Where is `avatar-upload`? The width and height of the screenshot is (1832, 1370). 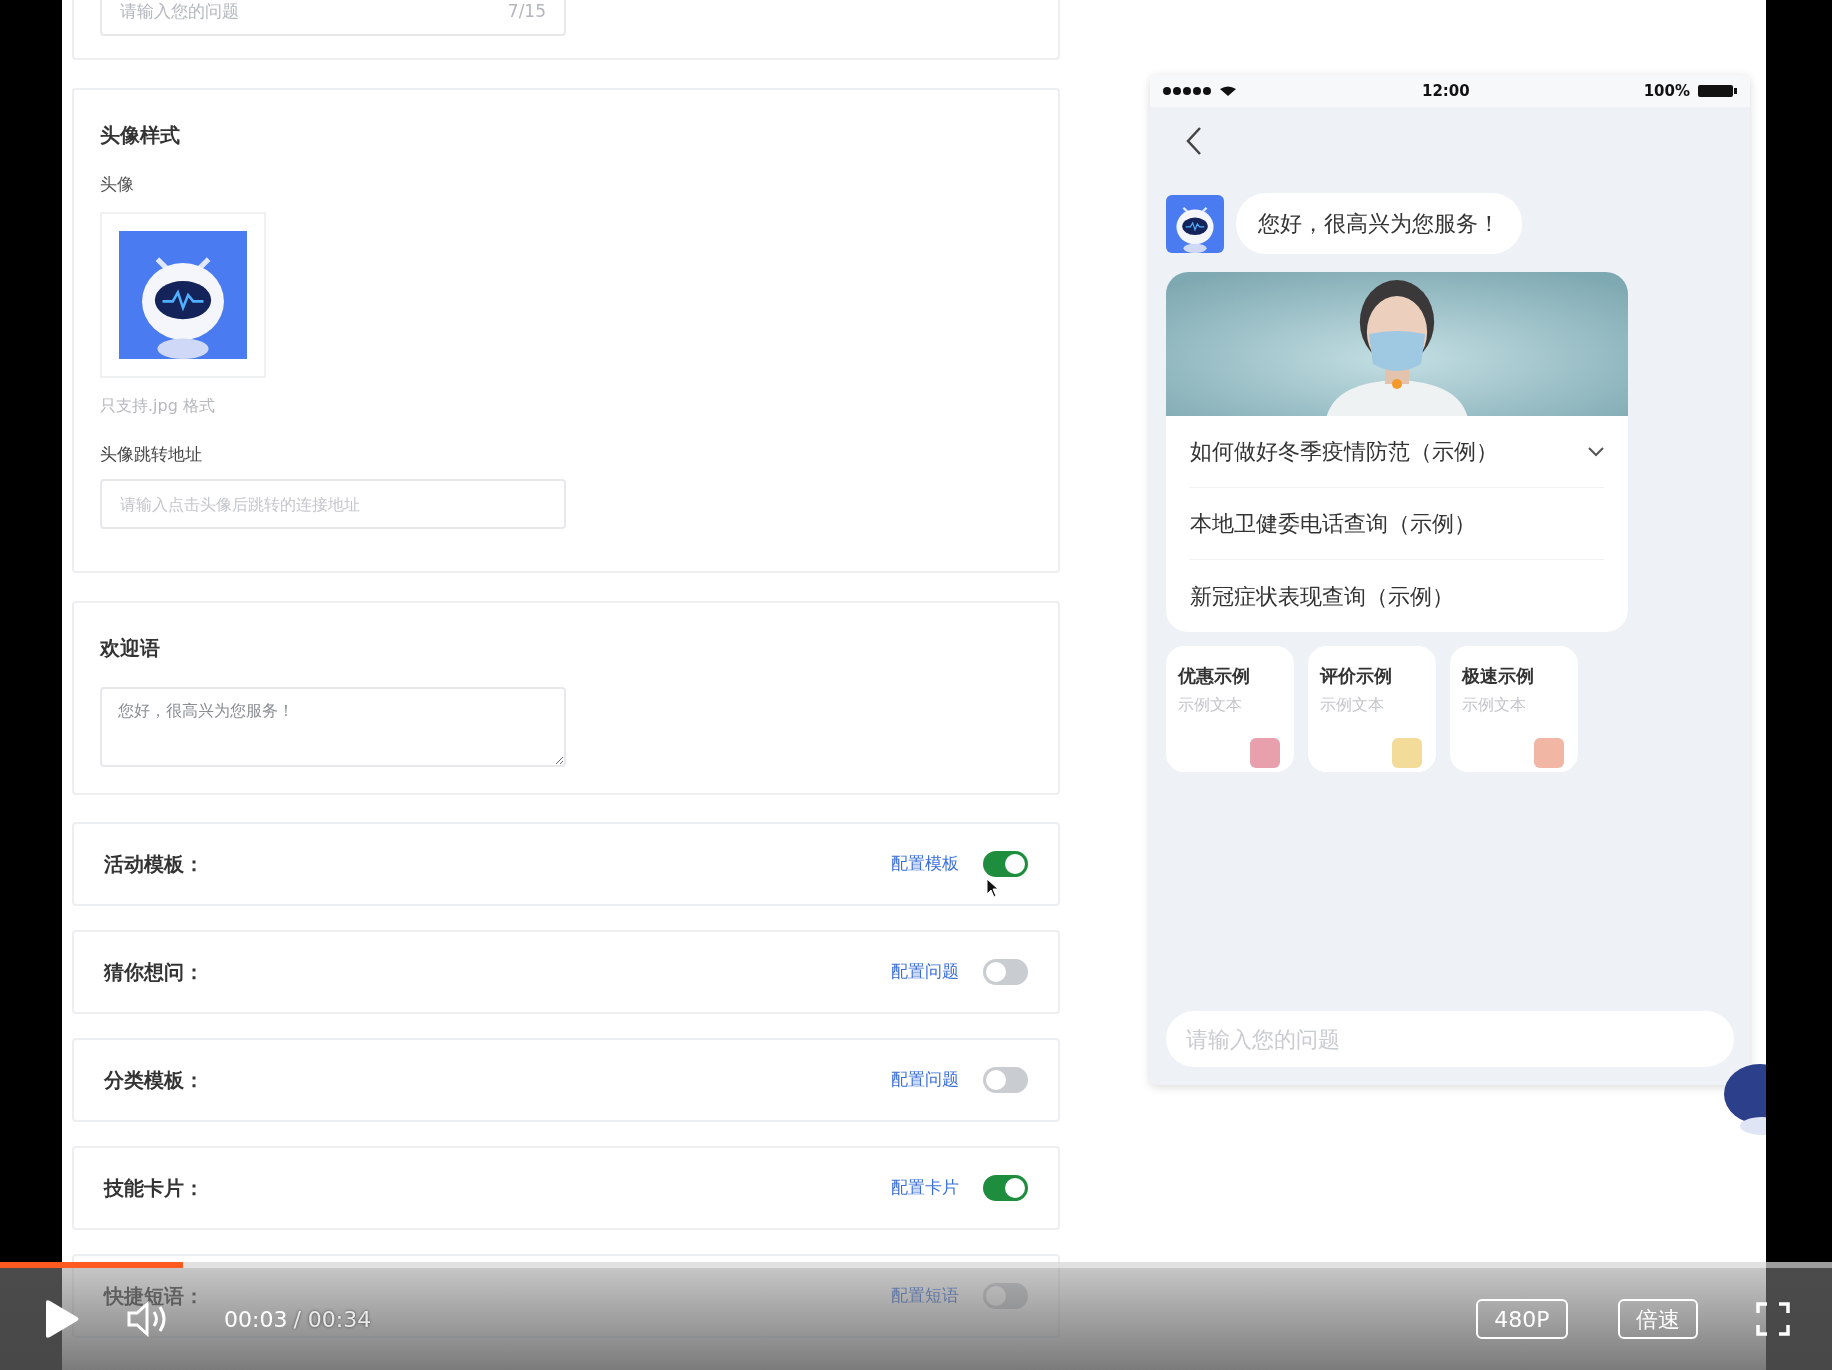
avatar-upload is located at coordinates (183, 294).